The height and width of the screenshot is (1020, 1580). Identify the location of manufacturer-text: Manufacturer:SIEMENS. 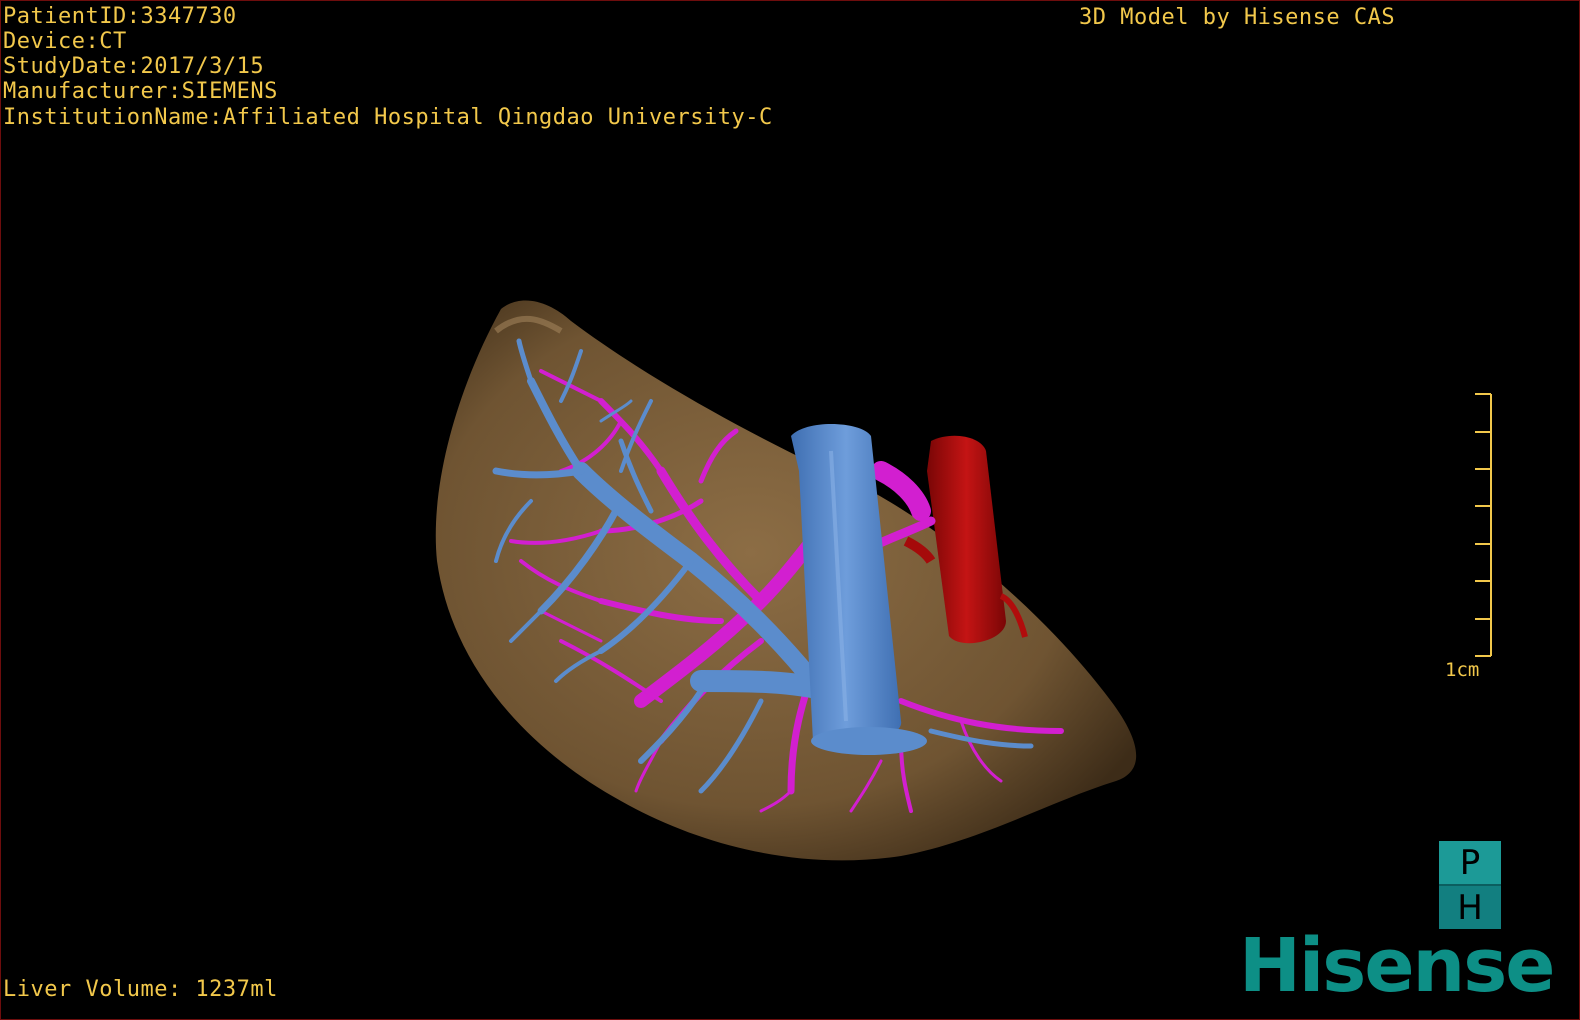
(140, 91).